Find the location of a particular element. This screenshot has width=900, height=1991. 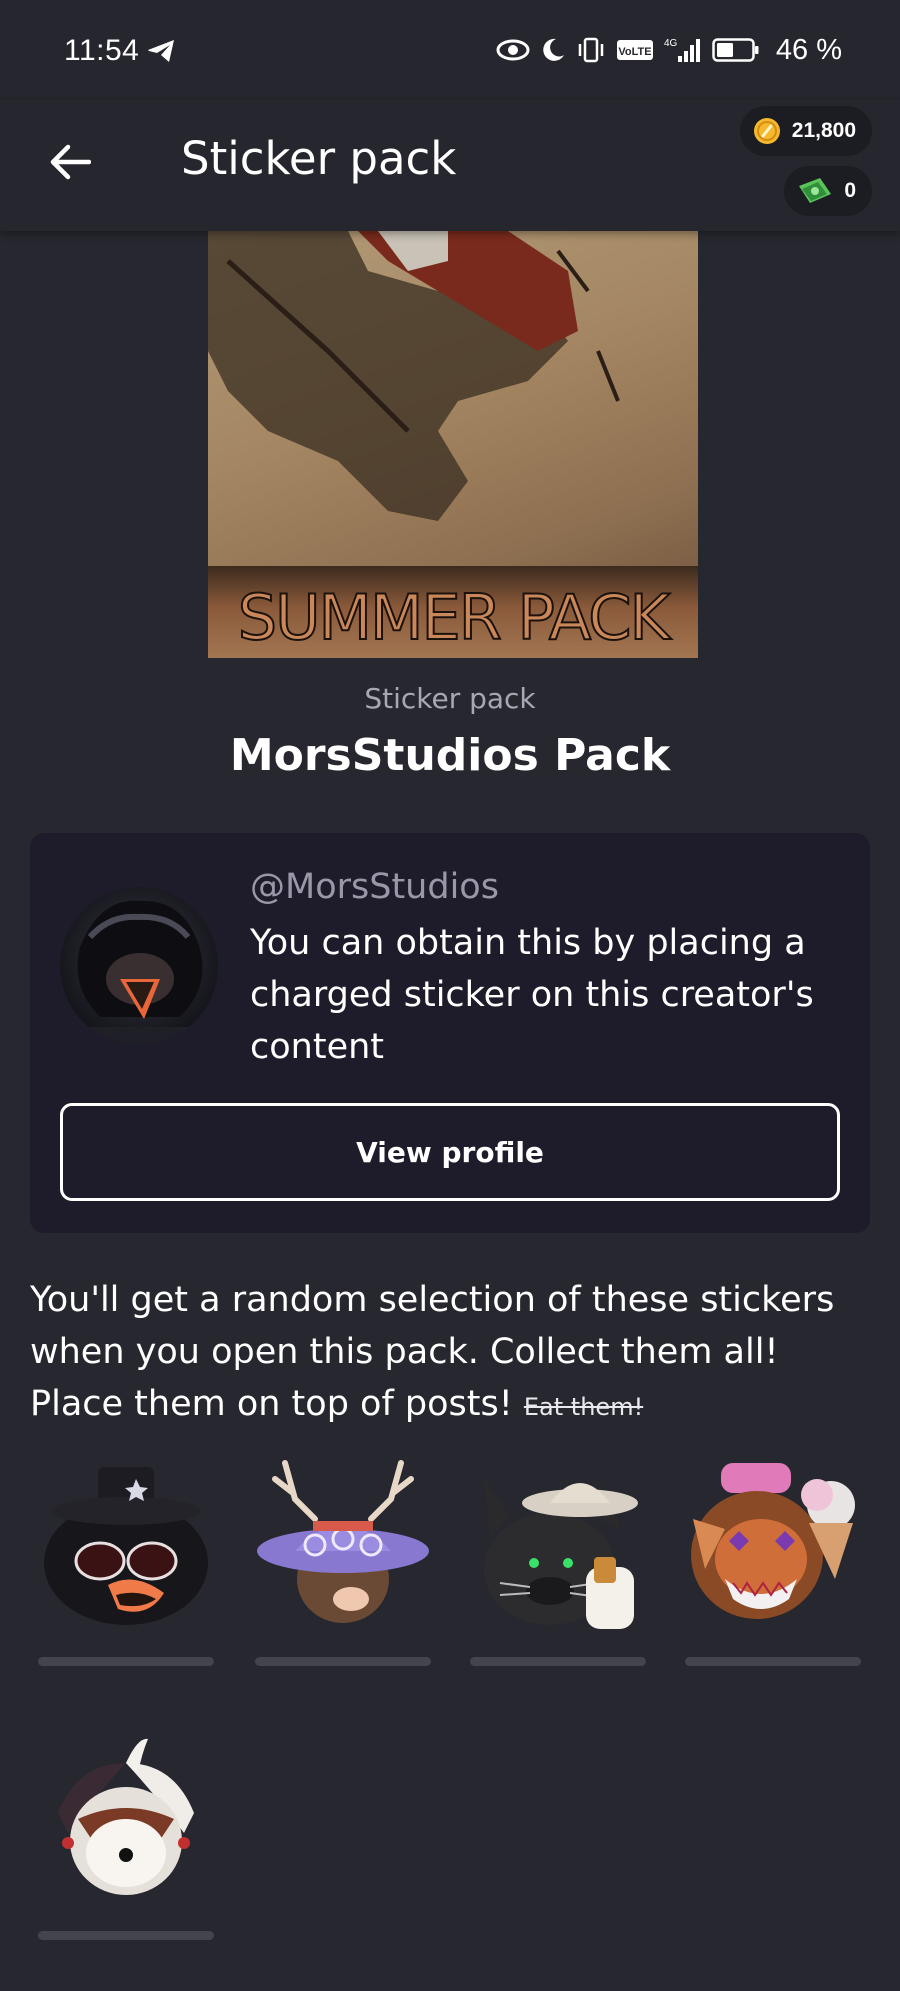

pack-name: MorsStudios Pack is located at coordinates (450, 755).